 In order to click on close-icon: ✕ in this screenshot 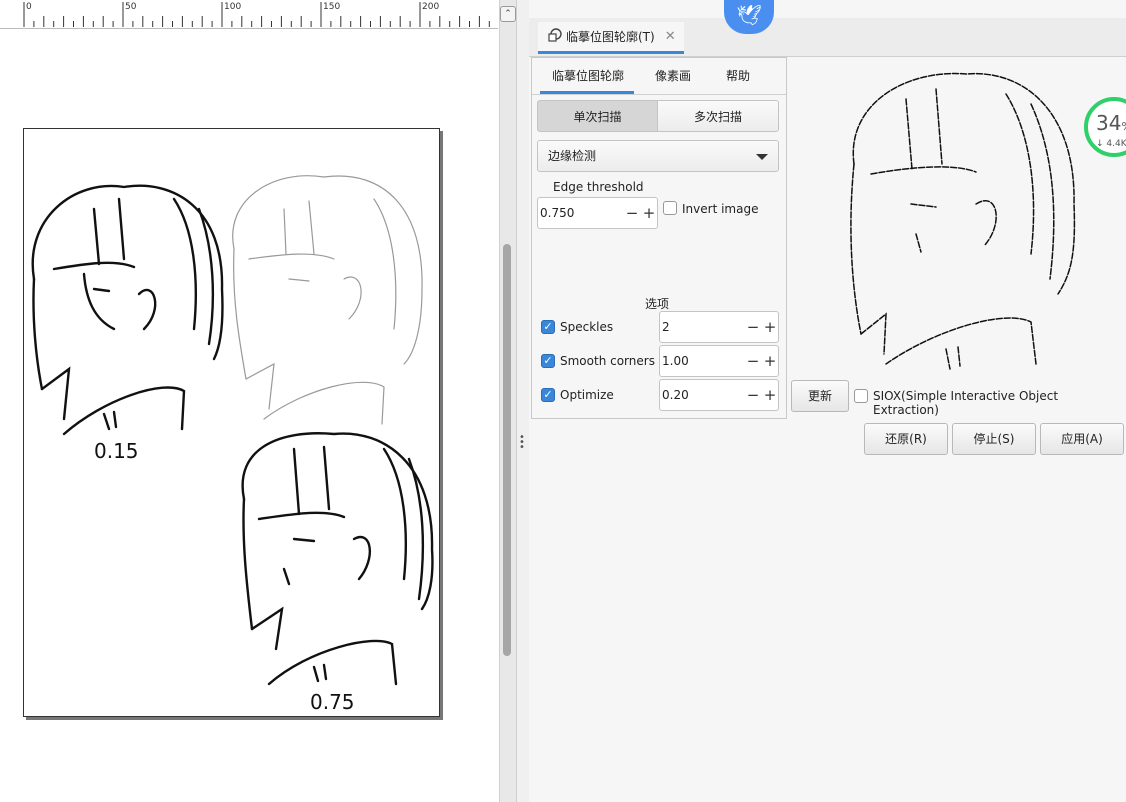, I will do `click(670, 36)`.